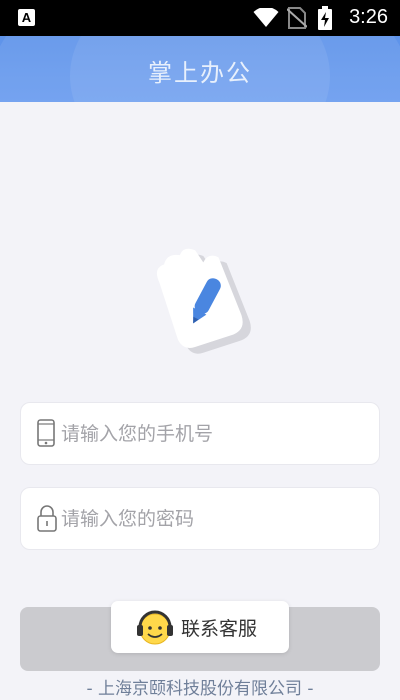 This screenshot has width=400, height=700. Describe the element at coordinates (216, 433) in the screenshot. I see `phone-input` at that location.